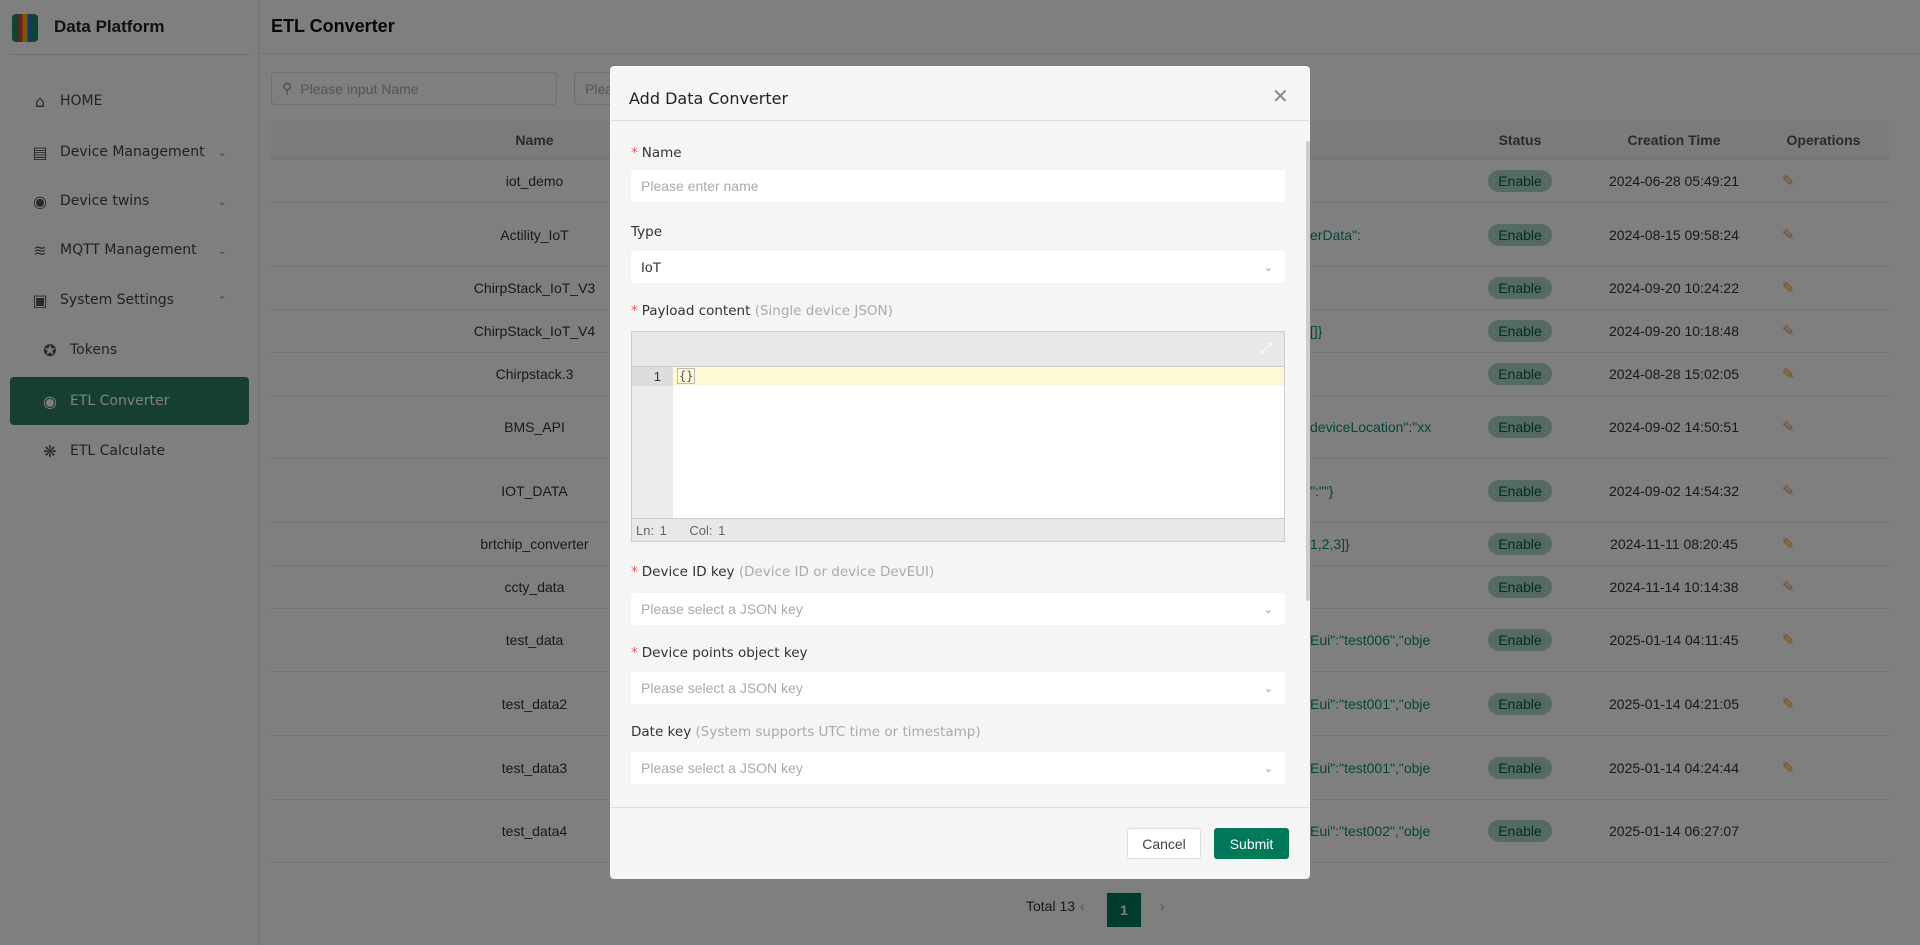  Describe the element at coordinates (1251, 843) in the screenshot. I see `submit-button: Submit` at that location.